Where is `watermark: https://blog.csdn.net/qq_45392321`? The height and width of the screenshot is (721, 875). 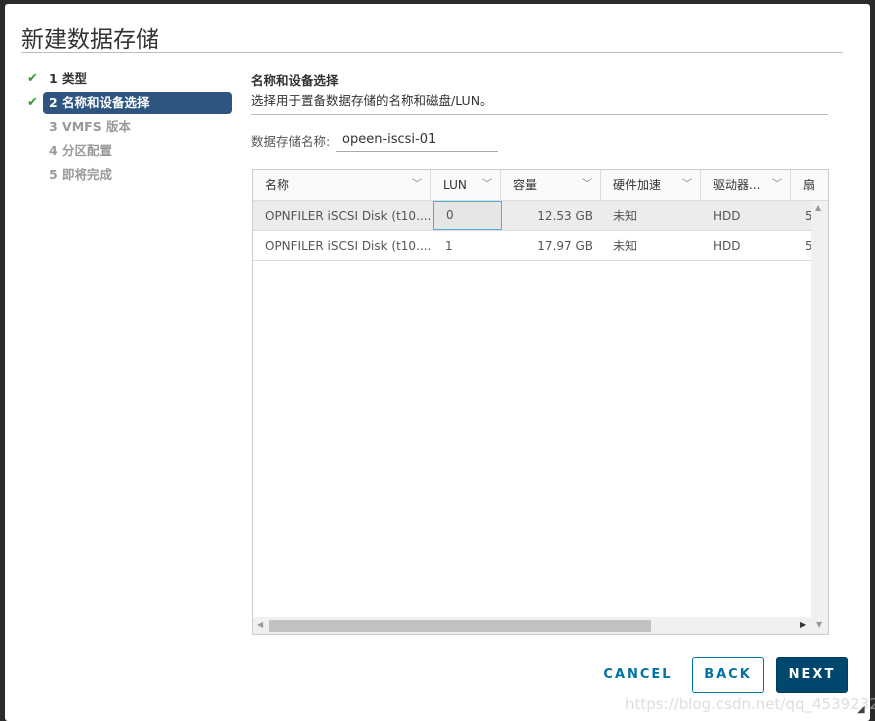 watermark: https://blog.csdn.net/qq_45392321 is located at coordinates (750, 704).